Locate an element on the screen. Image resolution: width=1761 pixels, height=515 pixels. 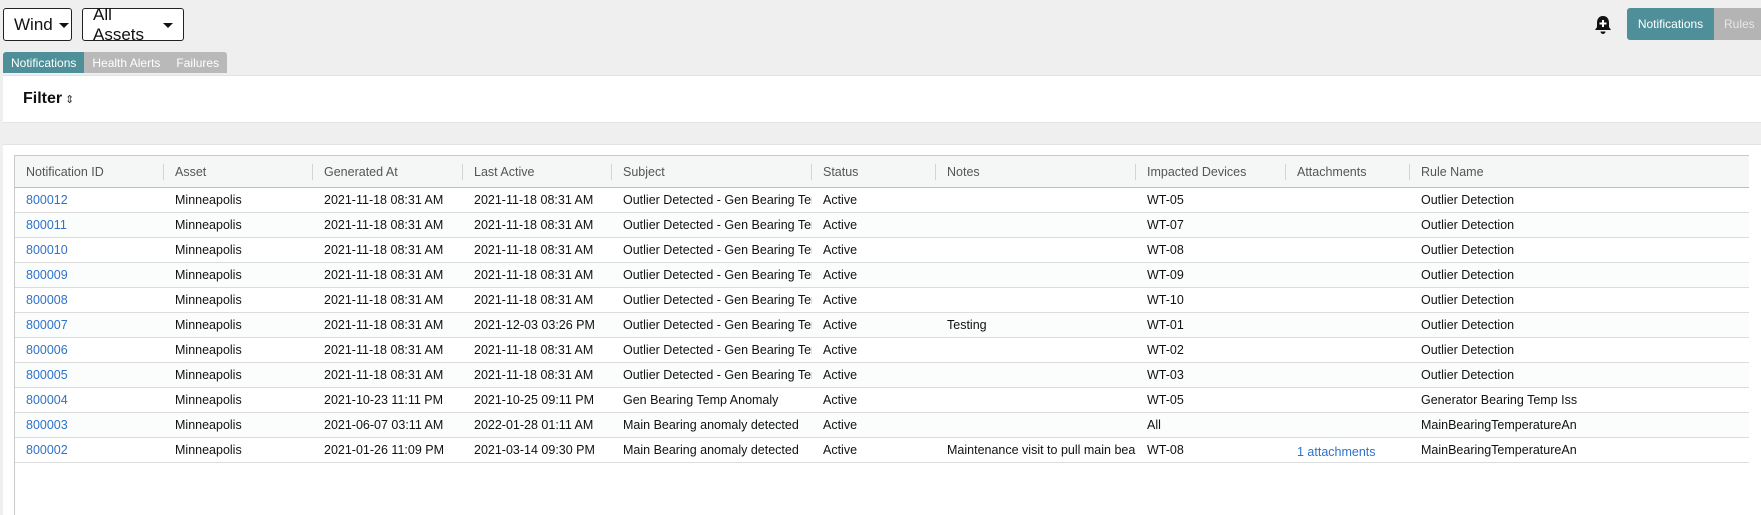
rules-toggle-button: Rules is located at coordinates (1737, 24).